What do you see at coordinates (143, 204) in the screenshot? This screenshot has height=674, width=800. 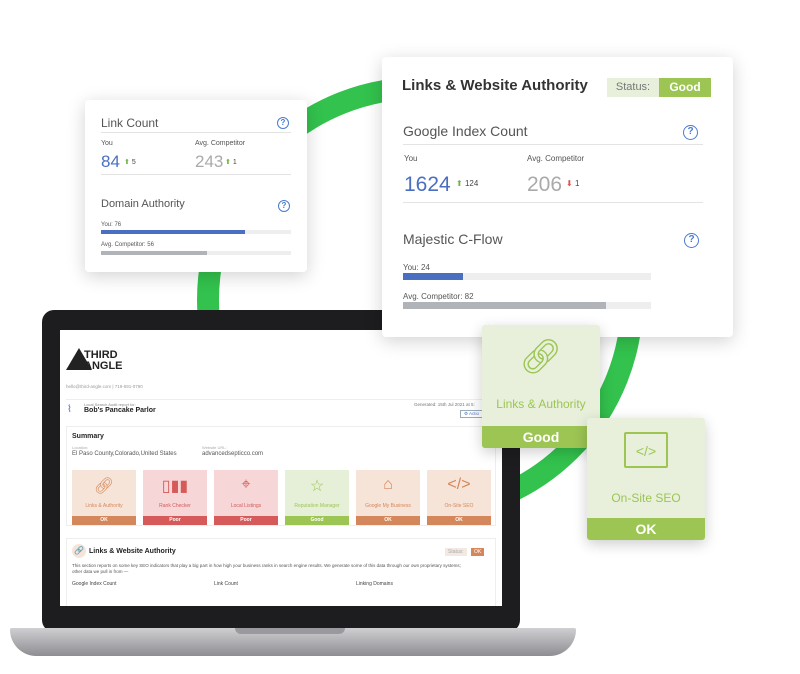 I see `domain-authority-title: Domain Authority` at bounding box center [143, 204].